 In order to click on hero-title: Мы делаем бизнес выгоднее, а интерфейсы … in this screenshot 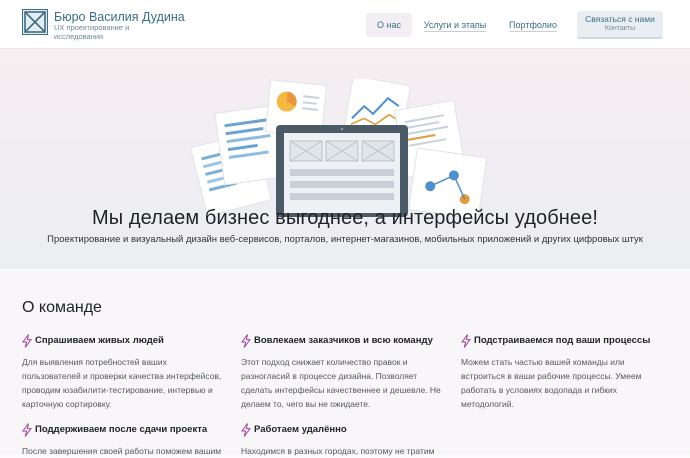, I will do `click(345, 218)`.